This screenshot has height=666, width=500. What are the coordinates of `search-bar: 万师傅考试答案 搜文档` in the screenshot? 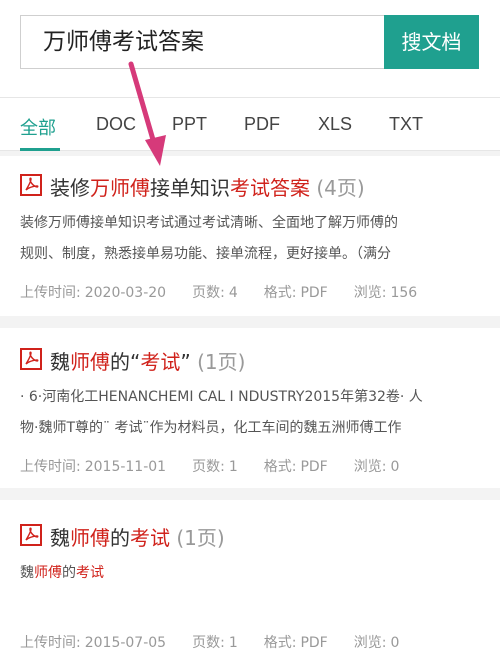 It's located at (250, 48).